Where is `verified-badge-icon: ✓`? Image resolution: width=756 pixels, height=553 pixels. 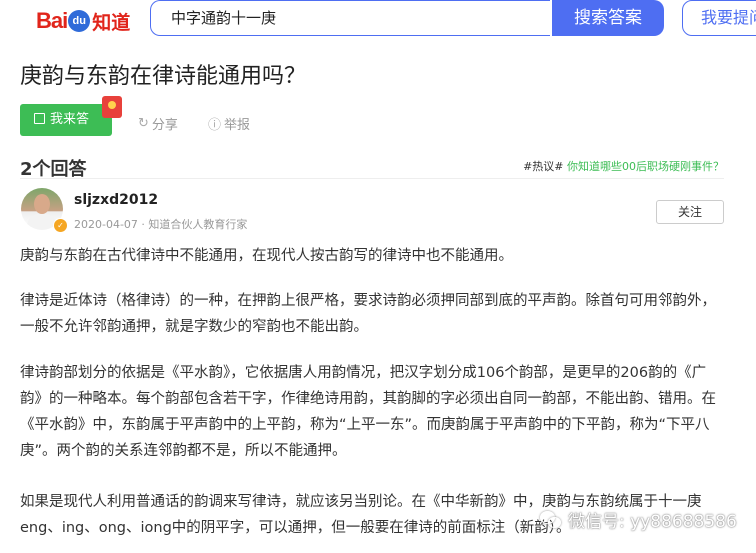 verified-badge-icon: ✓ is located at coordinates (60, 225).